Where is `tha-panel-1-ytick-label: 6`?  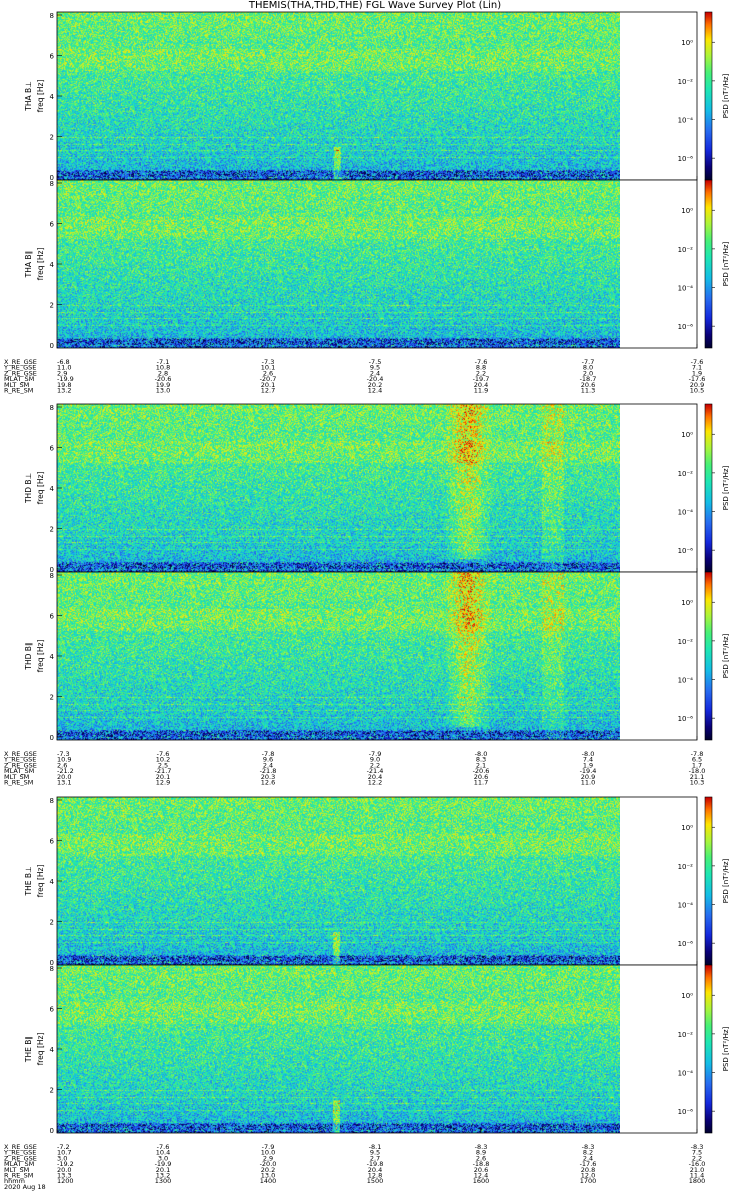
tha-panel-1-ytick-label: 6 is located at coordinates (52, 57).